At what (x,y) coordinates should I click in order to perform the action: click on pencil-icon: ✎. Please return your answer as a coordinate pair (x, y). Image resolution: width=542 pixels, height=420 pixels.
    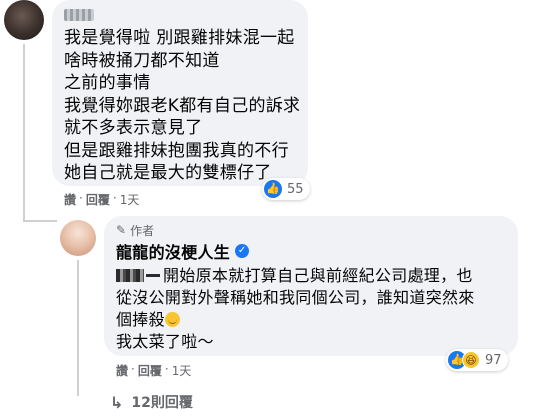
    Looking at the image, I should click on (121, 230).